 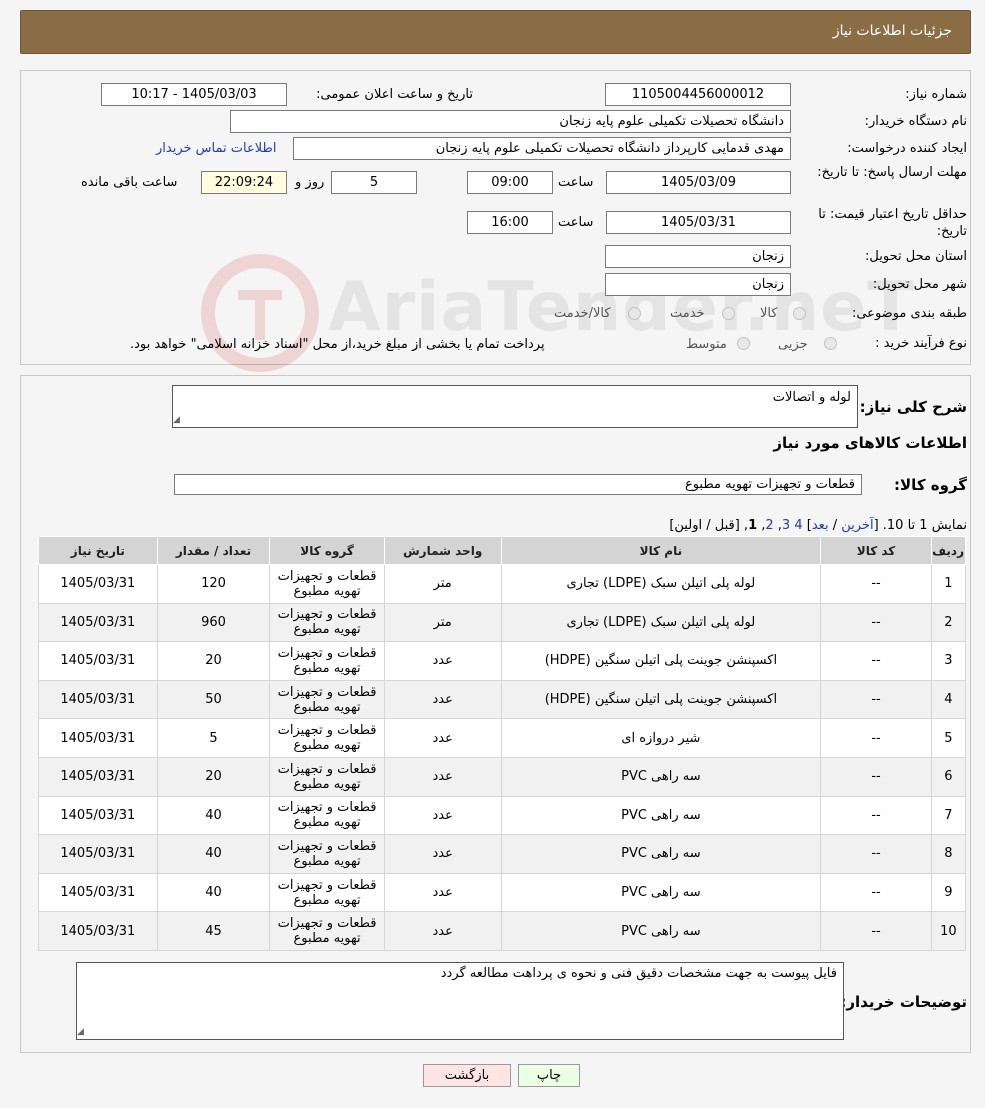 What do you see at coordinates (176, 420) in the screenshot?
I see `summary-resize-icon: ◢` at bounding box center [176, 420].